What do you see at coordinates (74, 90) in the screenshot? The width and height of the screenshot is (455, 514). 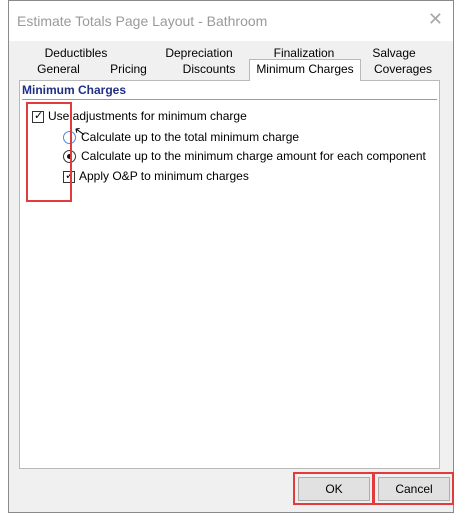 I see `section-title: Minimum Charges` at bounding box center [74, 90].